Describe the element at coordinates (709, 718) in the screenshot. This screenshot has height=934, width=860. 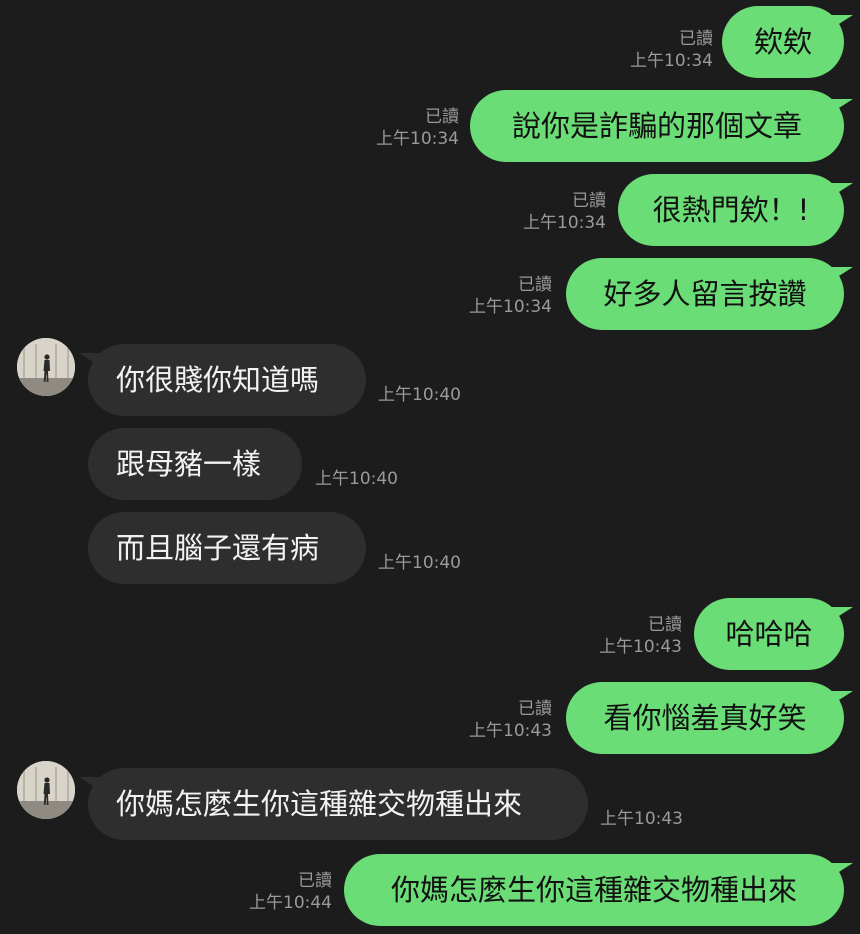
I see `message-bubble: 看你惱羞真好笑` at that location.